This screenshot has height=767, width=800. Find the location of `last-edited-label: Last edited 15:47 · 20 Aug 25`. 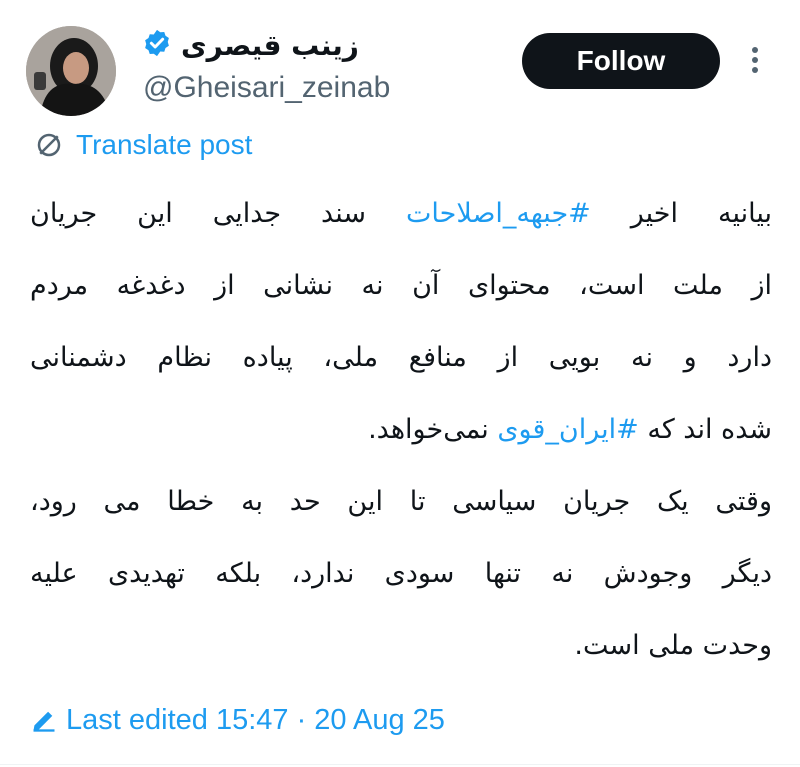

last-edited-label: Last edited 15:47 · 20 Aug 25 is located at coordinates (255, 719).